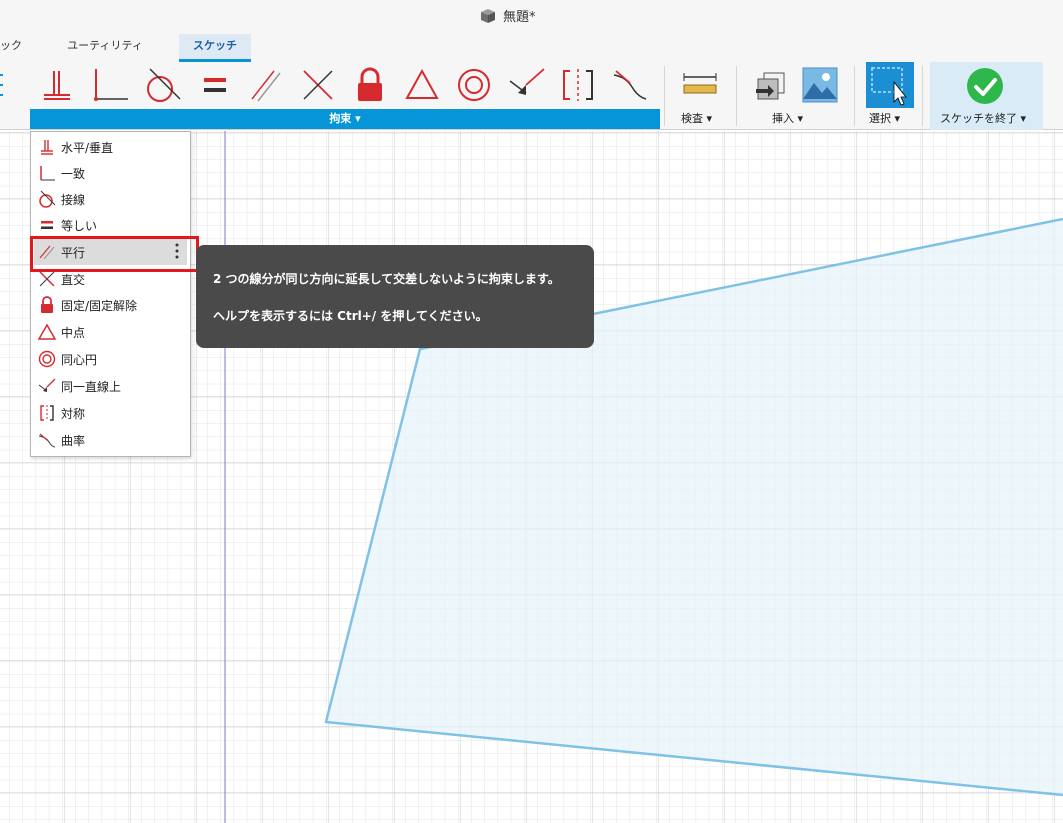  Describe the element at coordinates (985, 86) in the screenshot. I see `checkmark-icon` at that location.